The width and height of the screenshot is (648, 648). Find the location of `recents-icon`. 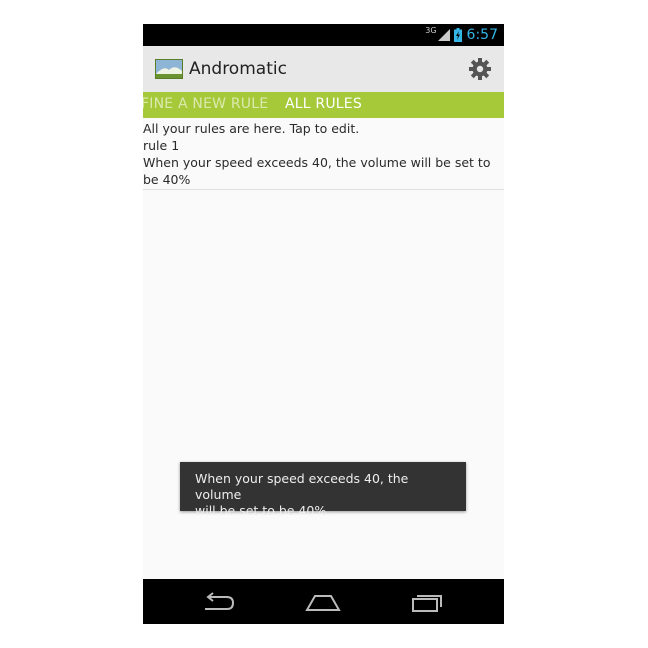

recents-icon is located at coordinates (428, 602).